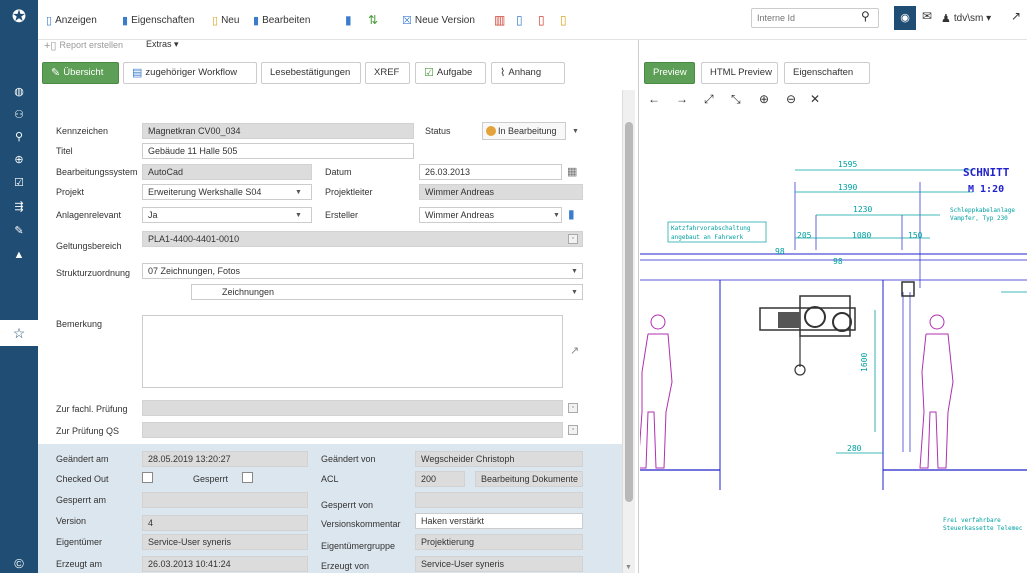 Image resolution: width=1027 pixels, height=573 pixels. I want to click on note-3-line-2: Steuerkassette Telemec, so click(983, 528).